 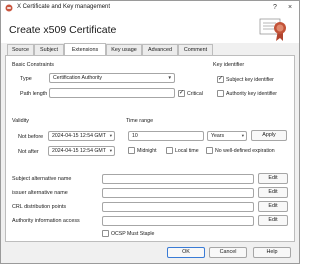 What do you see at coordinates (85, 49) in the screenshot?
I see `tab-extensions: Extensions` at bounding box center [85, 49].